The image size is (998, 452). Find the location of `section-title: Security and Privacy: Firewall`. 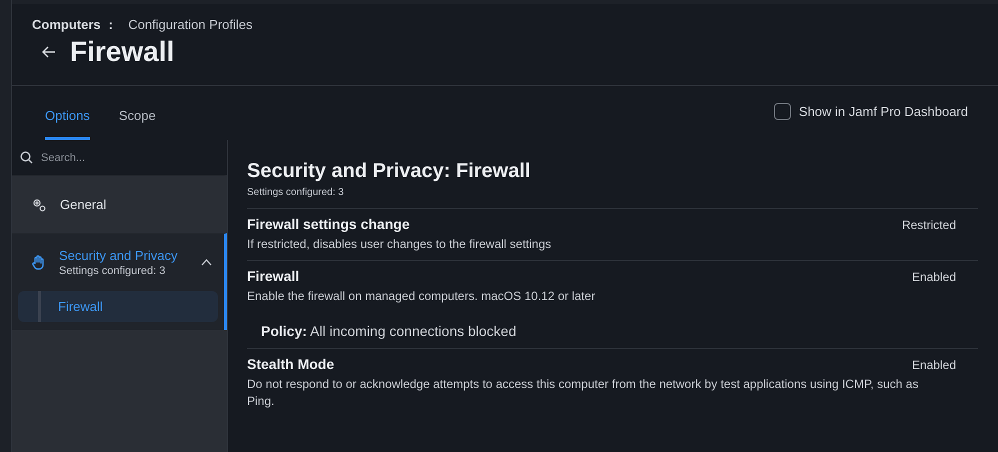

section-title: Security and Privacy: Firewall is located at coordinates (389, 171).